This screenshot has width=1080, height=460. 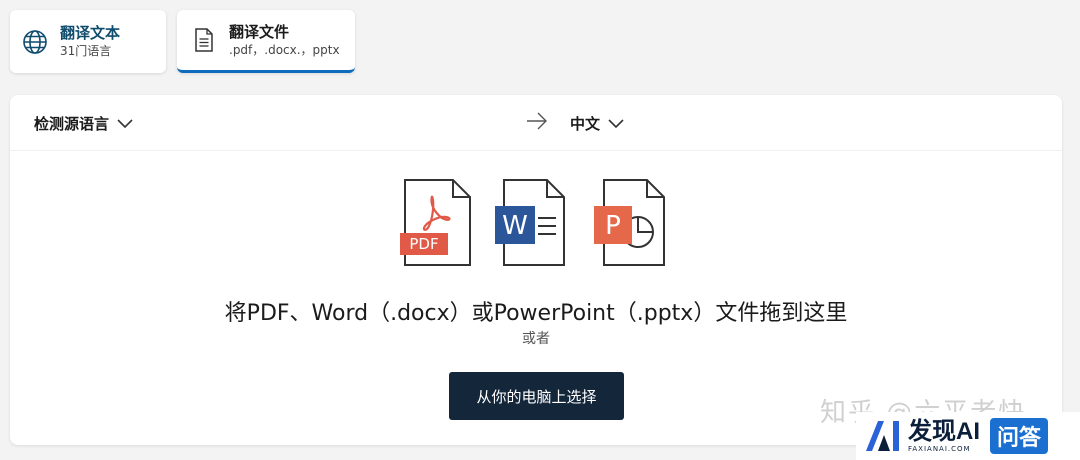 I want to click on language-bar: 检测源语言 中文, so click(x=536, y=123).